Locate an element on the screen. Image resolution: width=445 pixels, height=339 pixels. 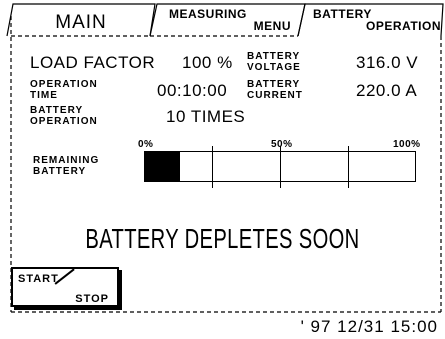
scale-0-label: 0% is located at coordinates (146, 144).